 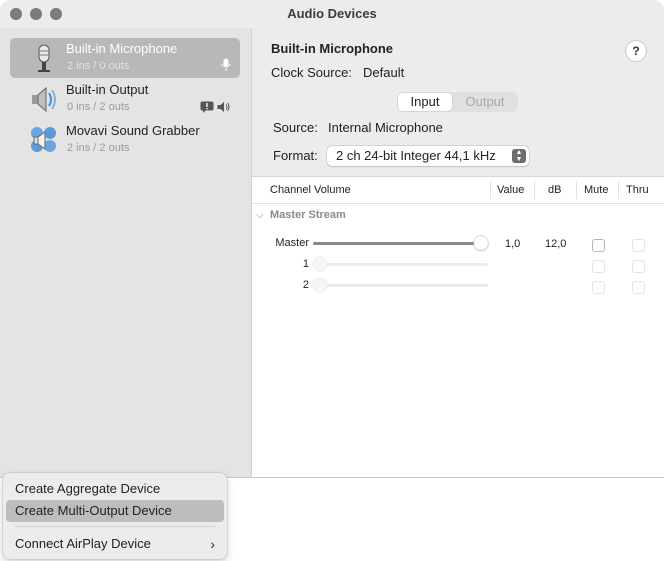 I want to click on input-output-segmented-control: Input Output, so click(x=457, y=102).